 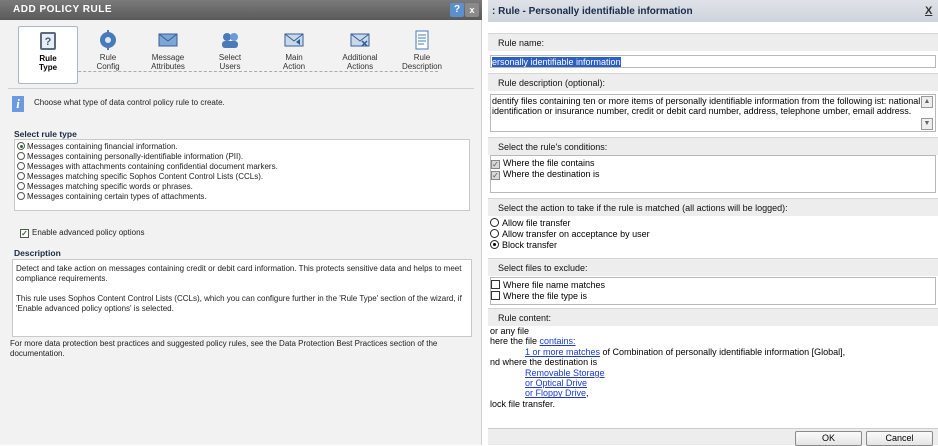 I want to click on divider, so click(x=241, y=88).